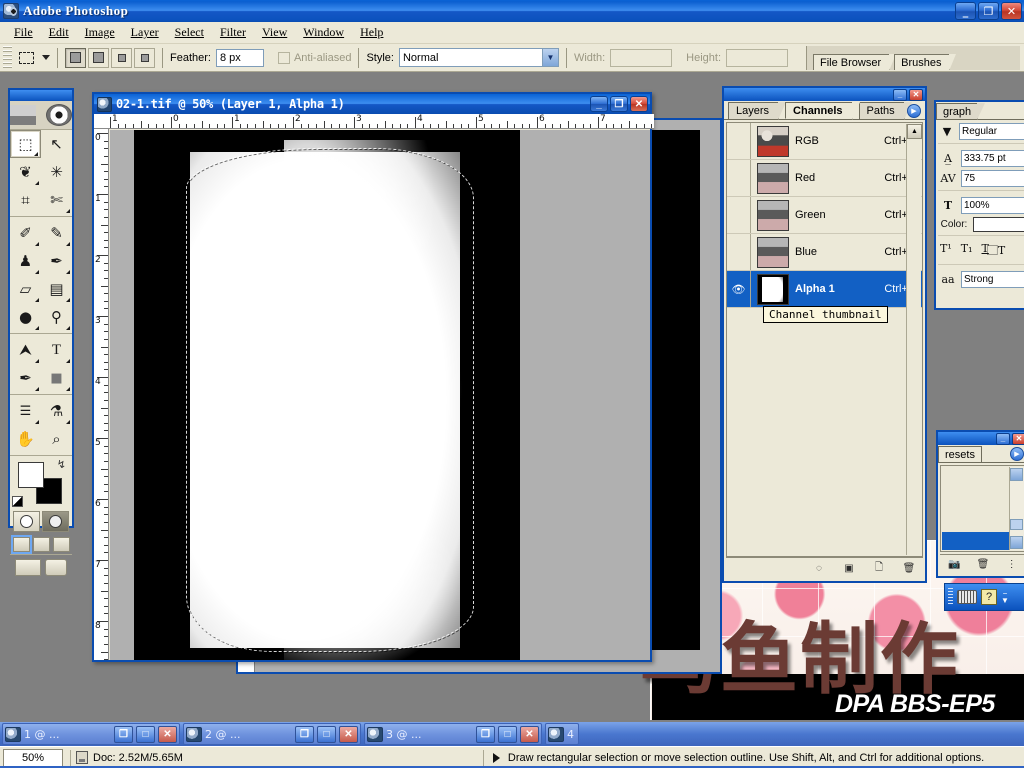  Describe the element at coordinates (41, 95) in the screenshot. I see `toolbox-title-bar` at that location.